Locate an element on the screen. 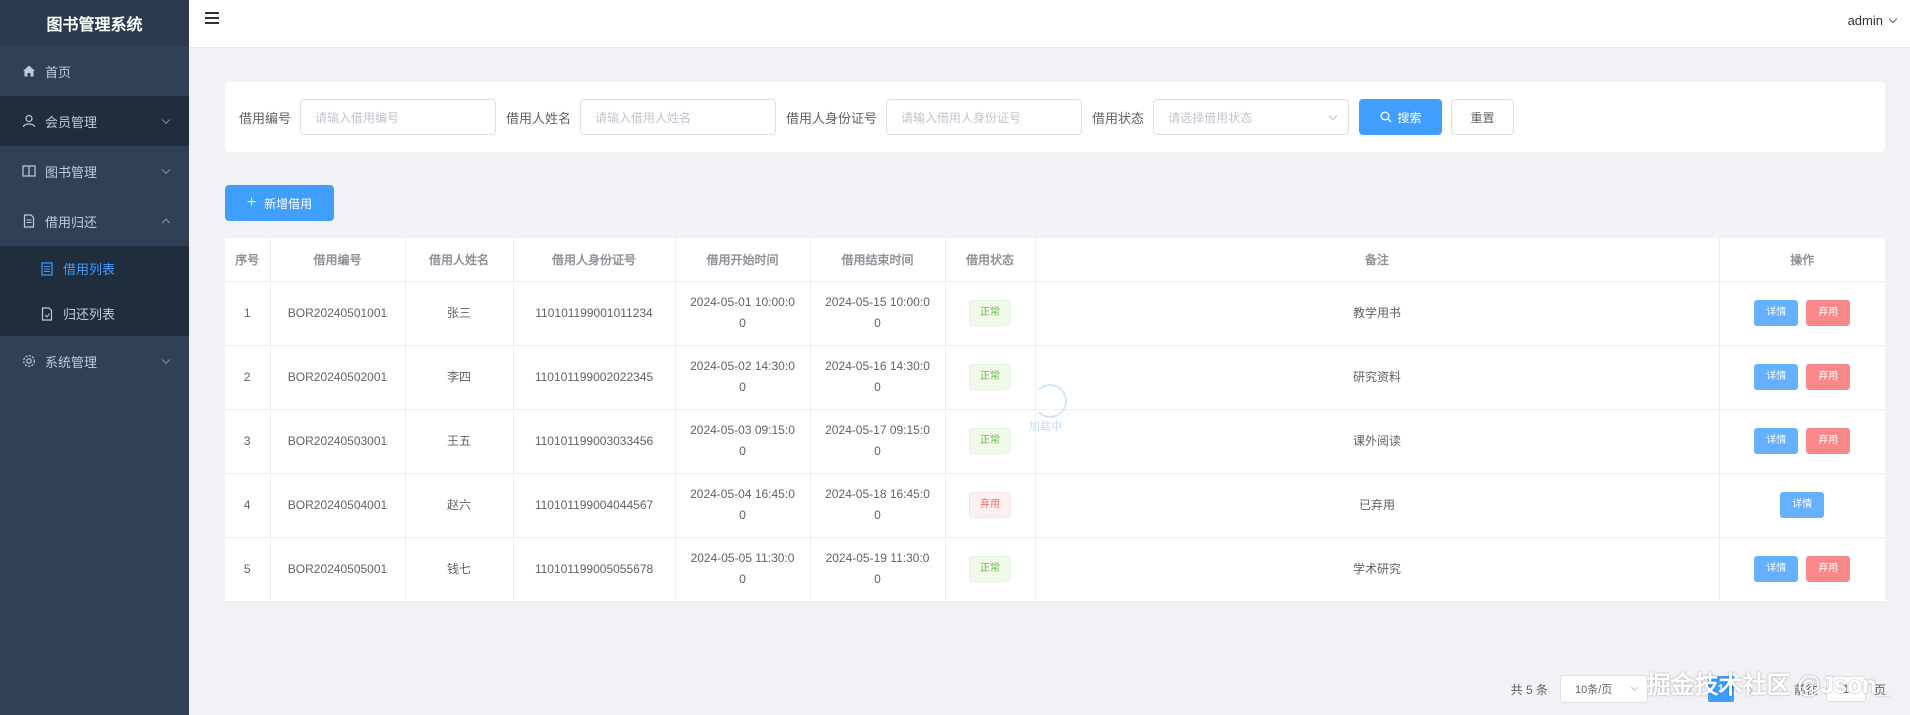 This screenshot has width=1910, height=715. column-header: 借用结束时间 is located at coordinates (878, 260).